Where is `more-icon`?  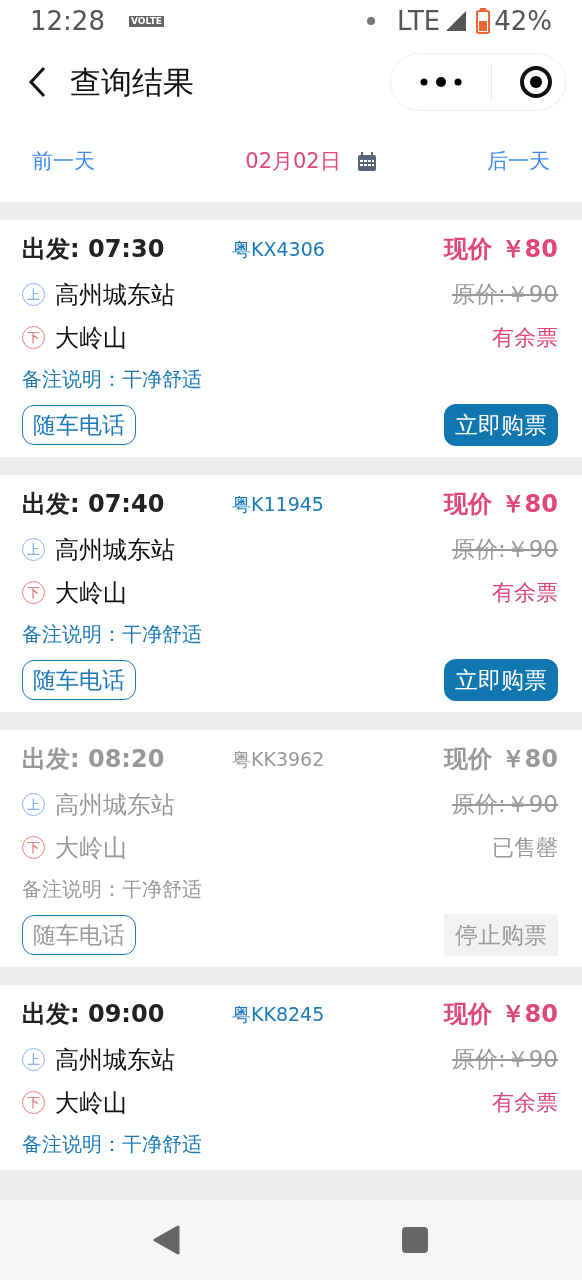 more-icon is located at coordinates (441, 82).